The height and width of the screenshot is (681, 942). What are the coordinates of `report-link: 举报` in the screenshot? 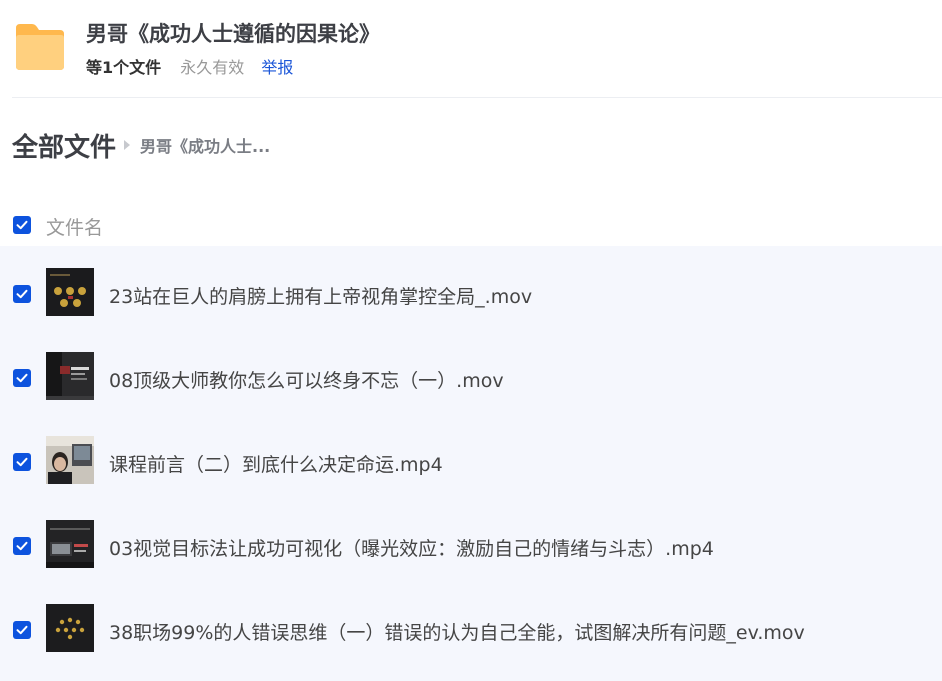 It's located at (277, 67).